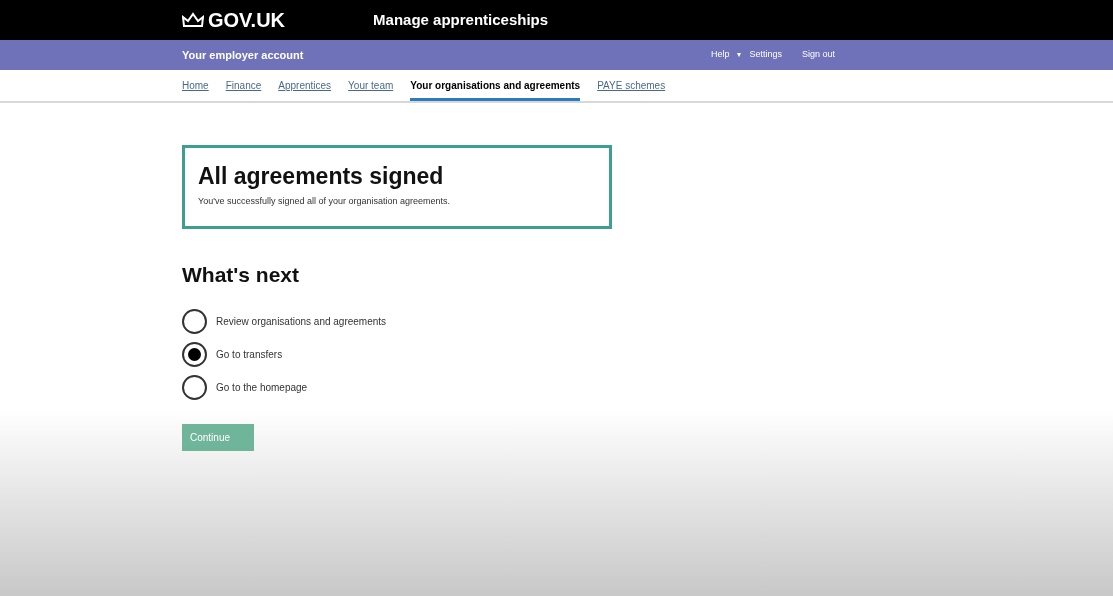  Describe the element at coordinates (371, 89) in the screenshot. I see `nav-tab: Your team` at that location.